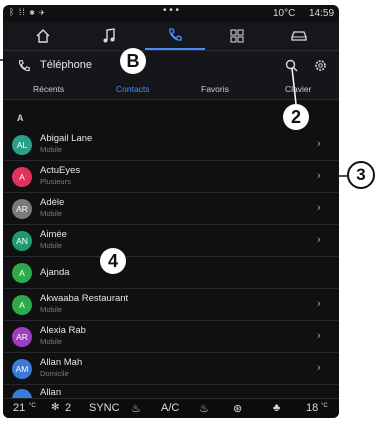 Image resolution: width=378 pixels, height=421 pixels. What do you see at coordinates (361, 175) in the screenshot?
I see `callout-3: 3` at bounding box center [361, 175].